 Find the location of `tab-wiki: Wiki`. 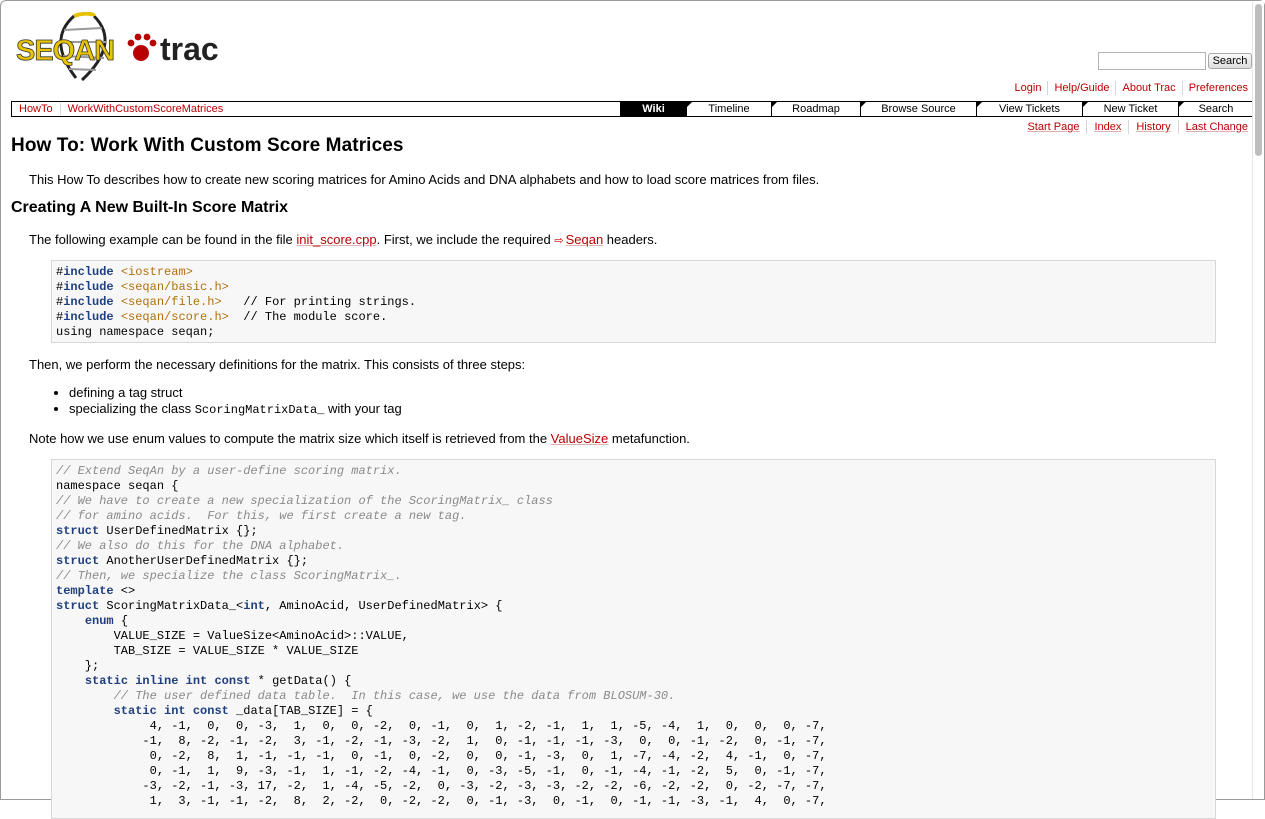

tab-wiki: Wiki is located at coordinates (653, 109).